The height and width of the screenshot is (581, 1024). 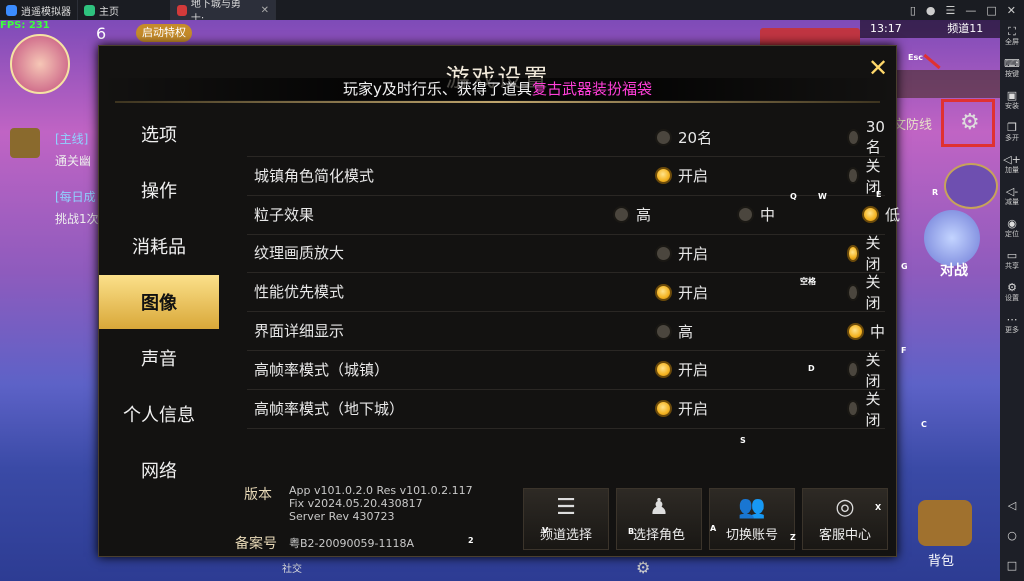 I want to click on tab-close-icon: ✕, so click(x=265, y=10).